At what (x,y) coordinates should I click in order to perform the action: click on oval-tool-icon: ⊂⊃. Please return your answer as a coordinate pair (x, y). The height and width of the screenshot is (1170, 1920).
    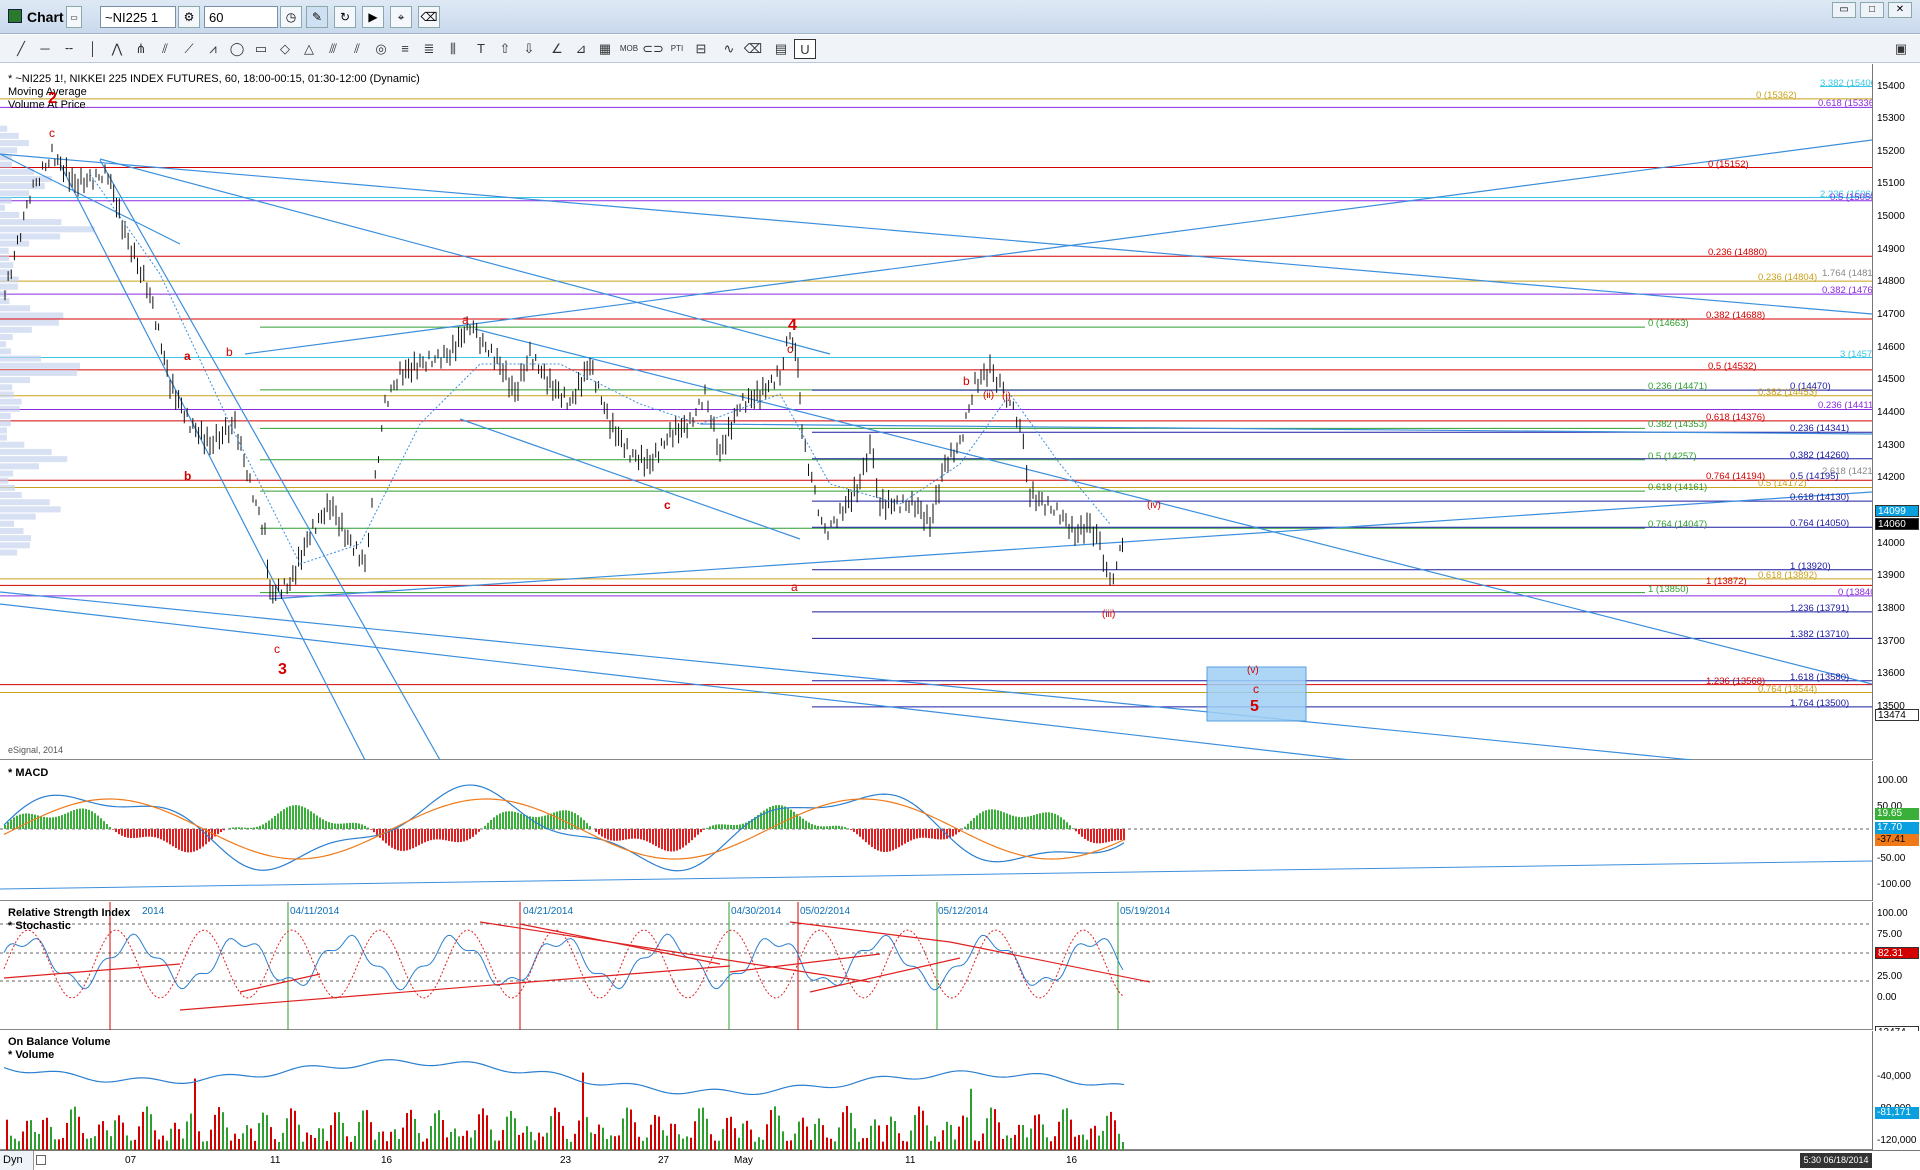
    Looking at the image, I should click on (653, 49).